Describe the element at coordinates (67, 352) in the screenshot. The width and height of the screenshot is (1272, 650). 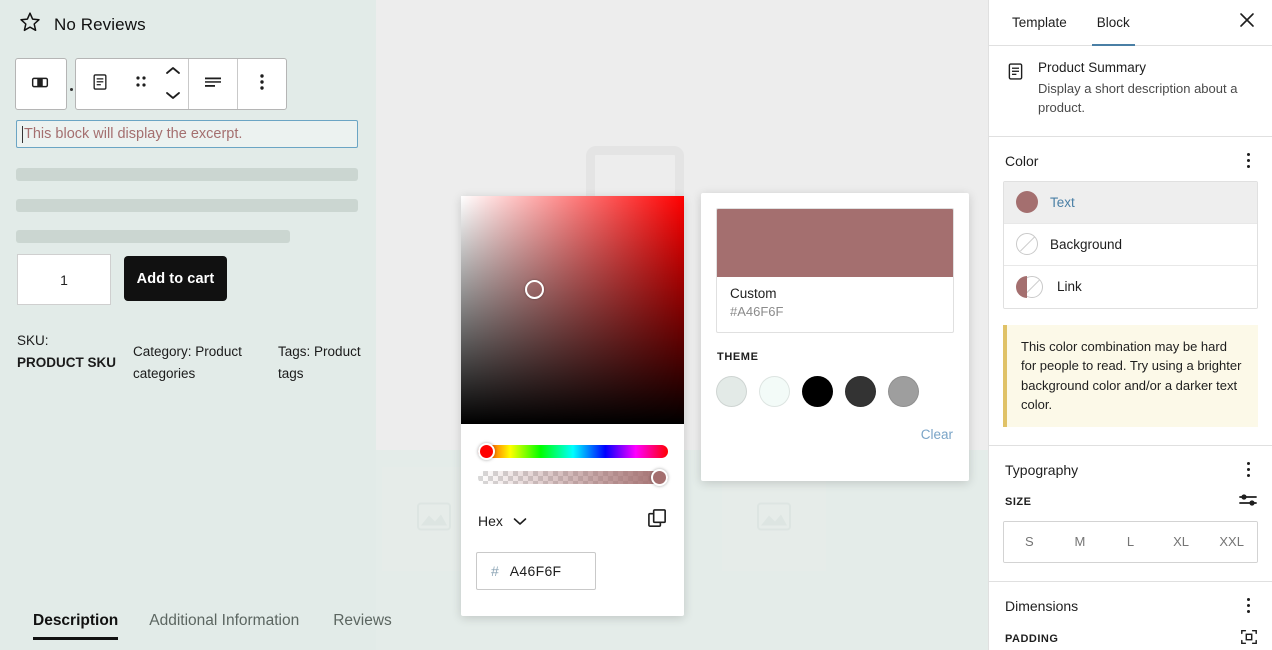
I see `sku-meta: SKU: PRODUCT SKU` at that location.